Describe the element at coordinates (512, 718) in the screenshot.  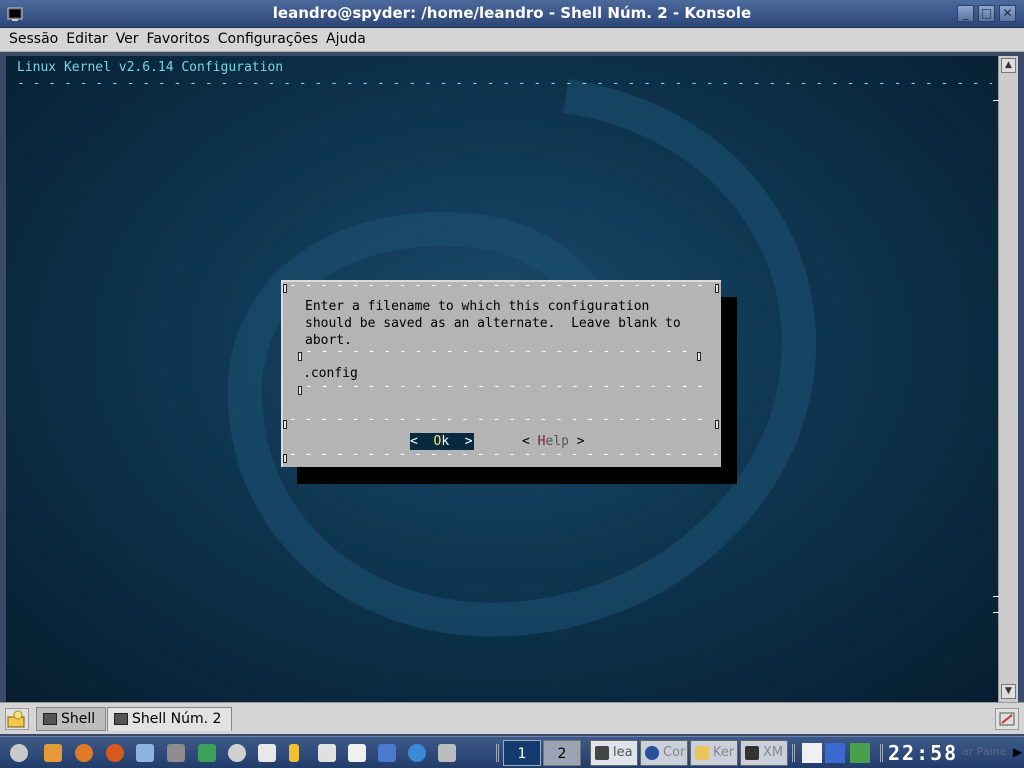
I see `session-tab-bar: Shell Shell Núm. 2` at that location.